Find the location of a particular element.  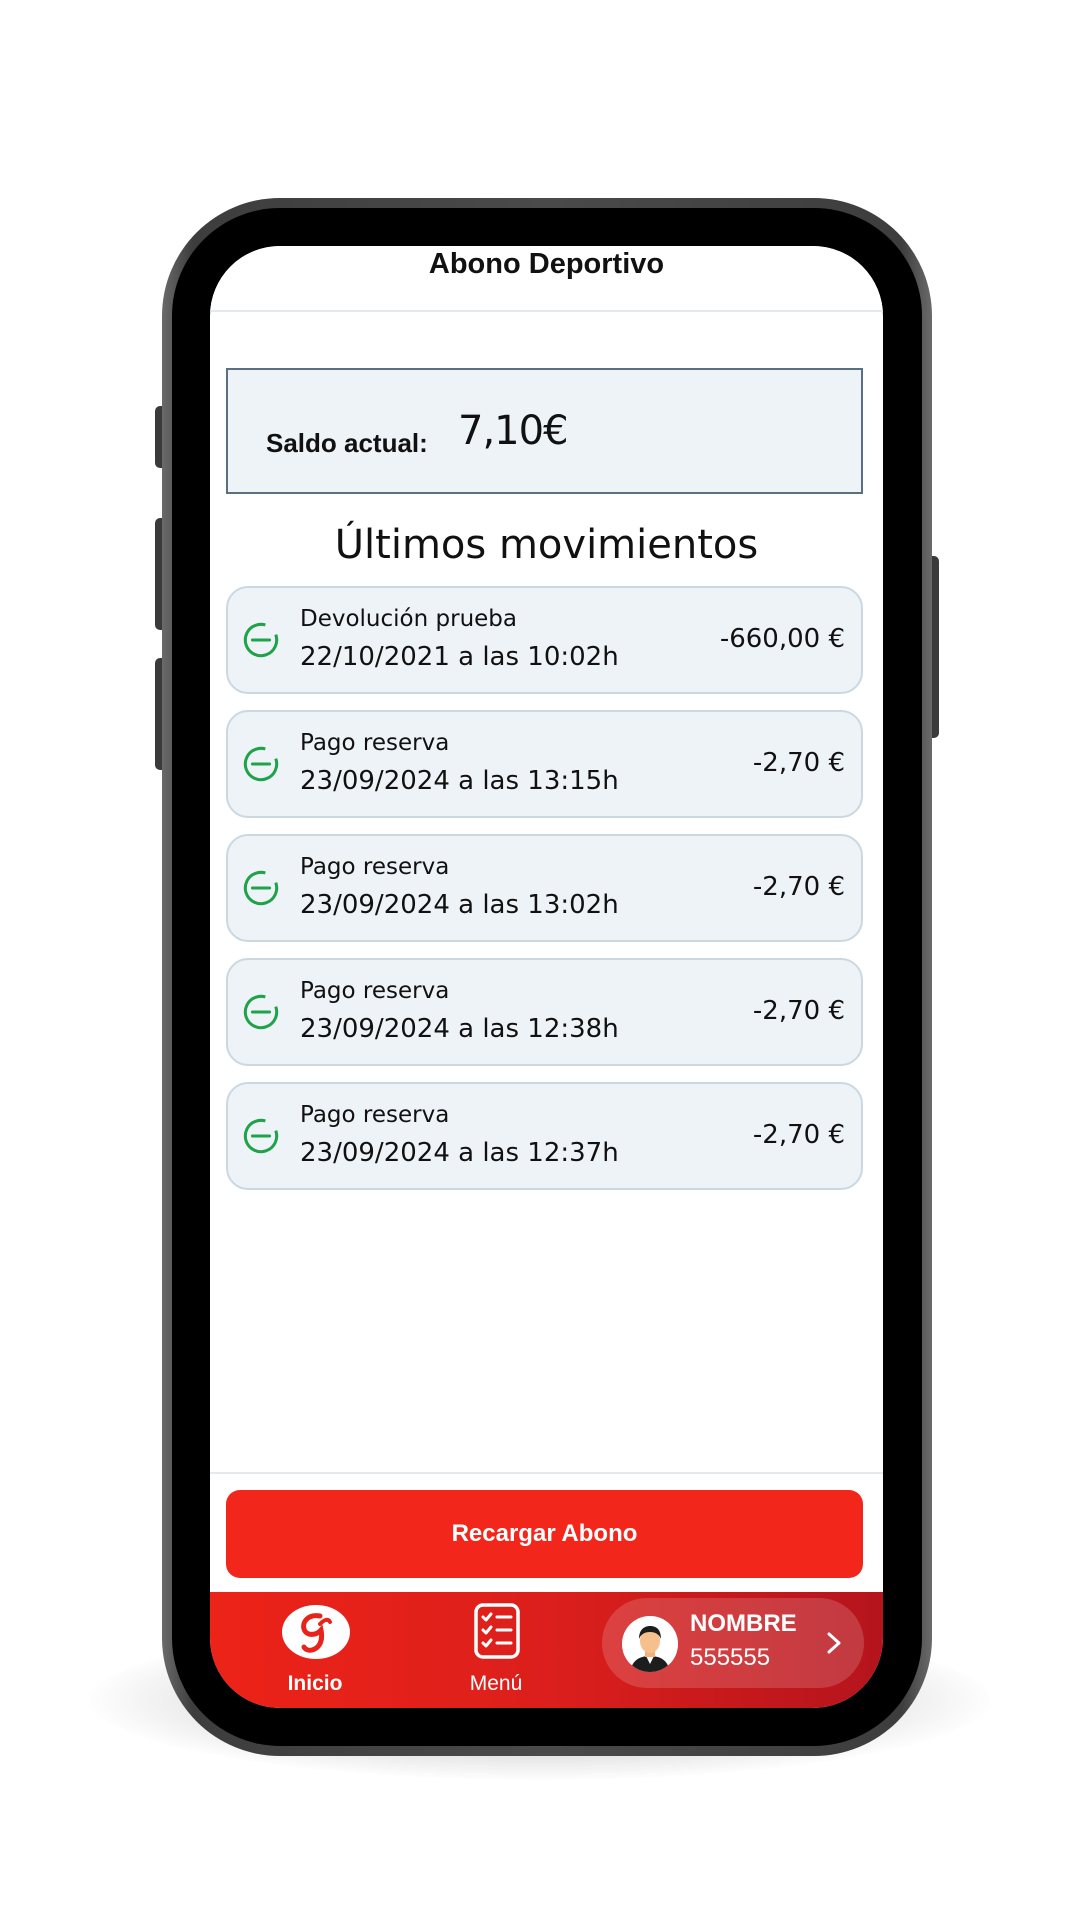

nav-menu: Menú is located at coordinates (496, 1650).